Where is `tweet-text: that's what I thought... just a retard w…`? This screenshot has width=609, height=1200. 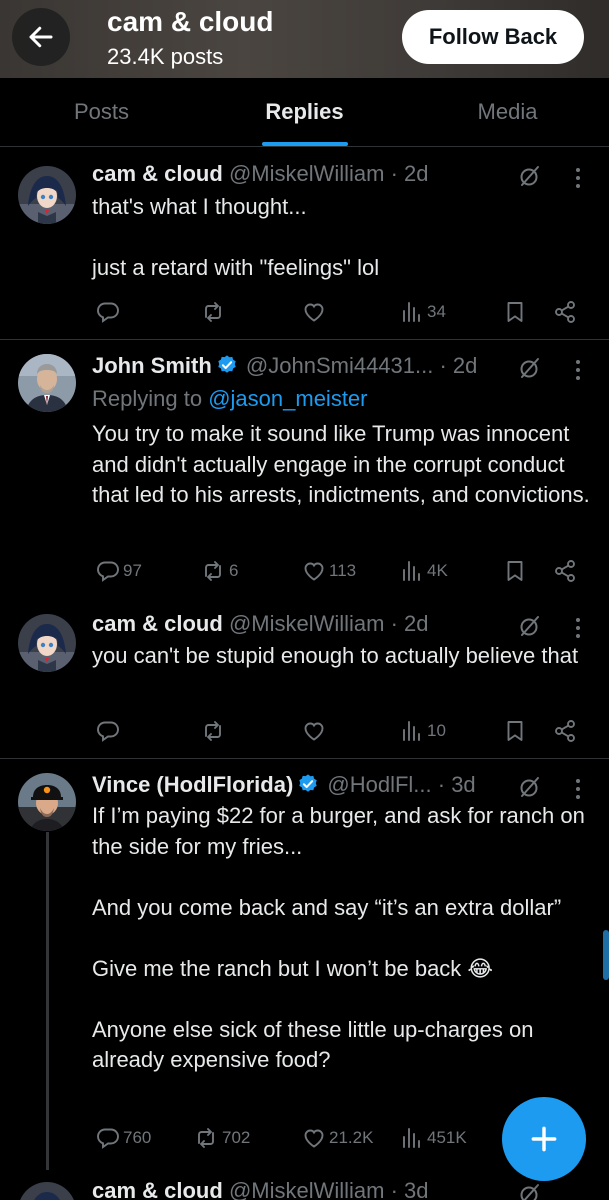
tweet-text: that's what I thought... just a retard w… is located at coordinates (236, 237).